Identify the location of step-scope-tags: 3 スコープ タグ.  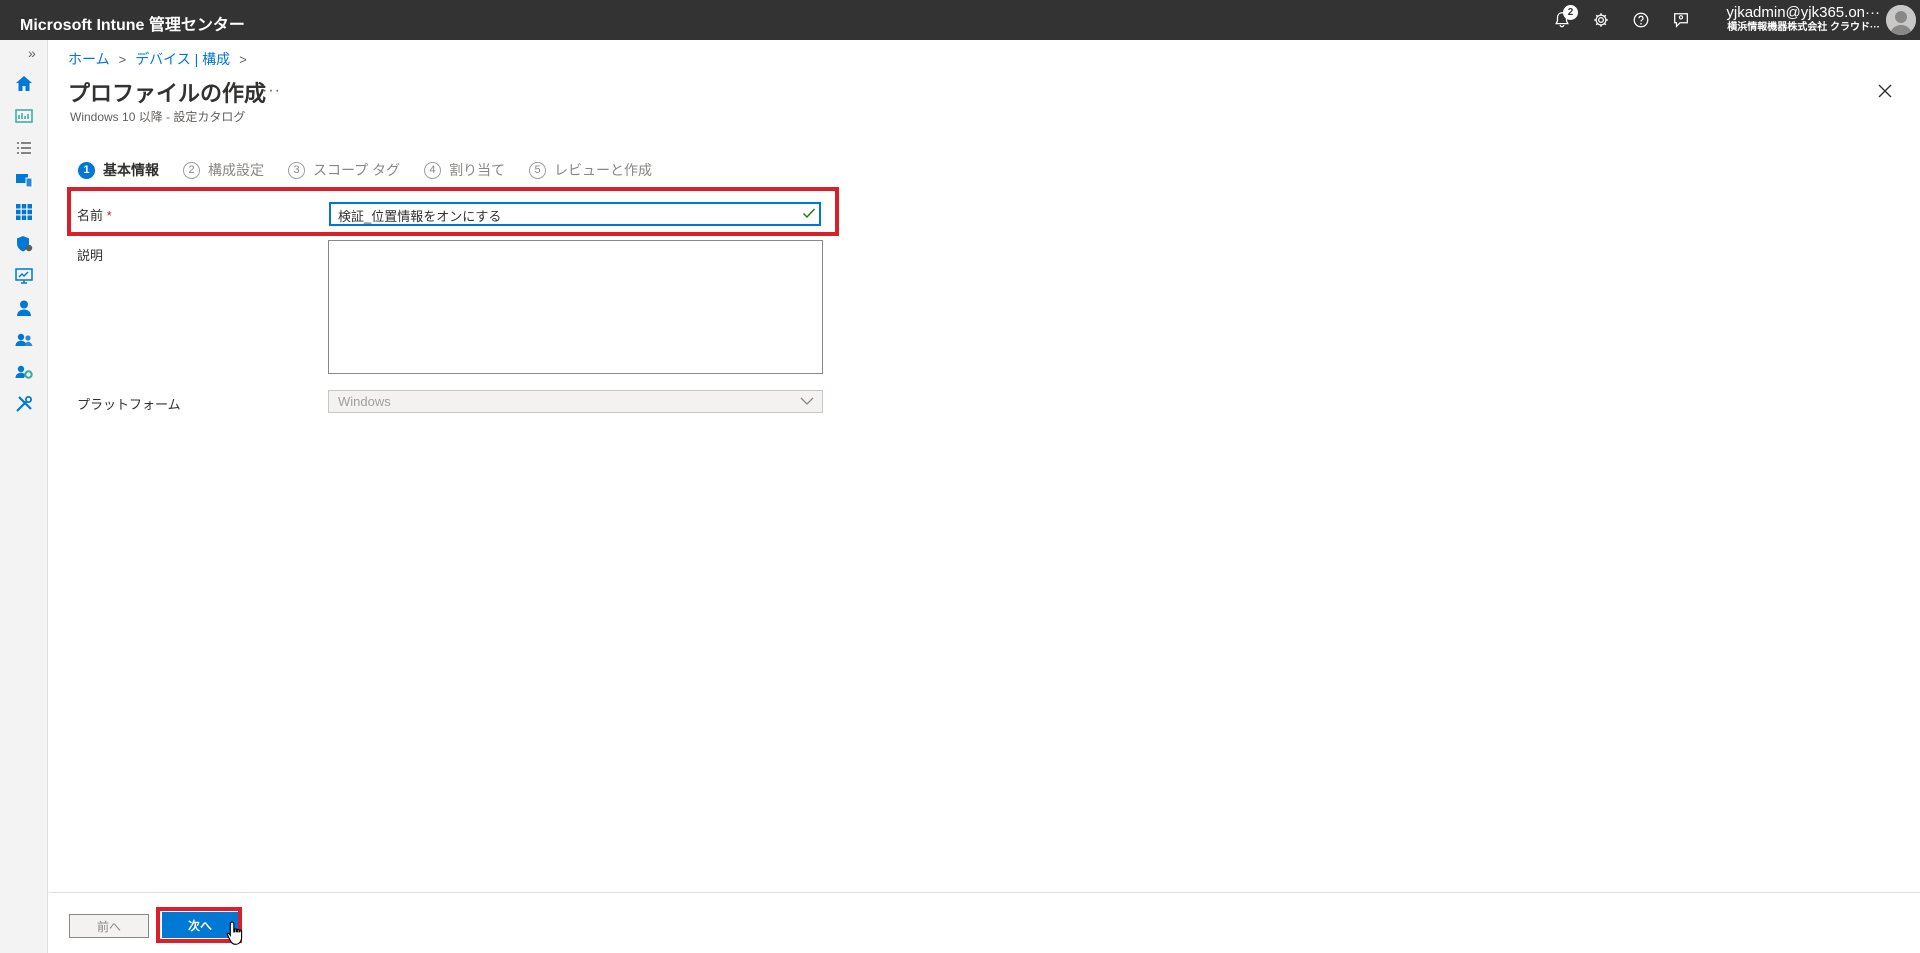
(344, 170).